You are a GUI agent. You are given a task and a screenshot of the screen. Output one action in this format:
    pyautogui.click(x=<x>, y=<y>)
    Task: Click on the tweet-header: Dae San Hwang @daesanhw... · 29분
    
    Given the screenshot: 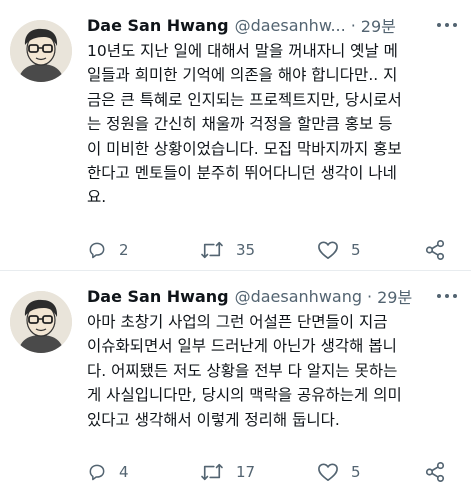 What is the action you would take?
    pyautogui.click(x=272, y=25)
    